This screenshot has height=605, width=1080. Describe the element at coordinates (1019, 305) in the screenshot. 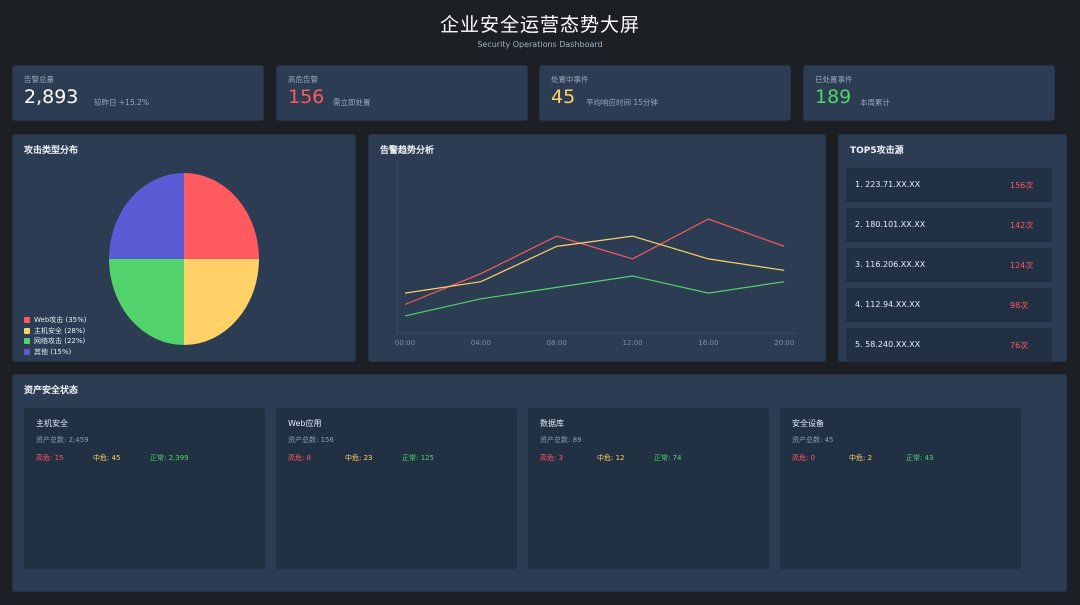

I see `top5-count: 98次` at that location.